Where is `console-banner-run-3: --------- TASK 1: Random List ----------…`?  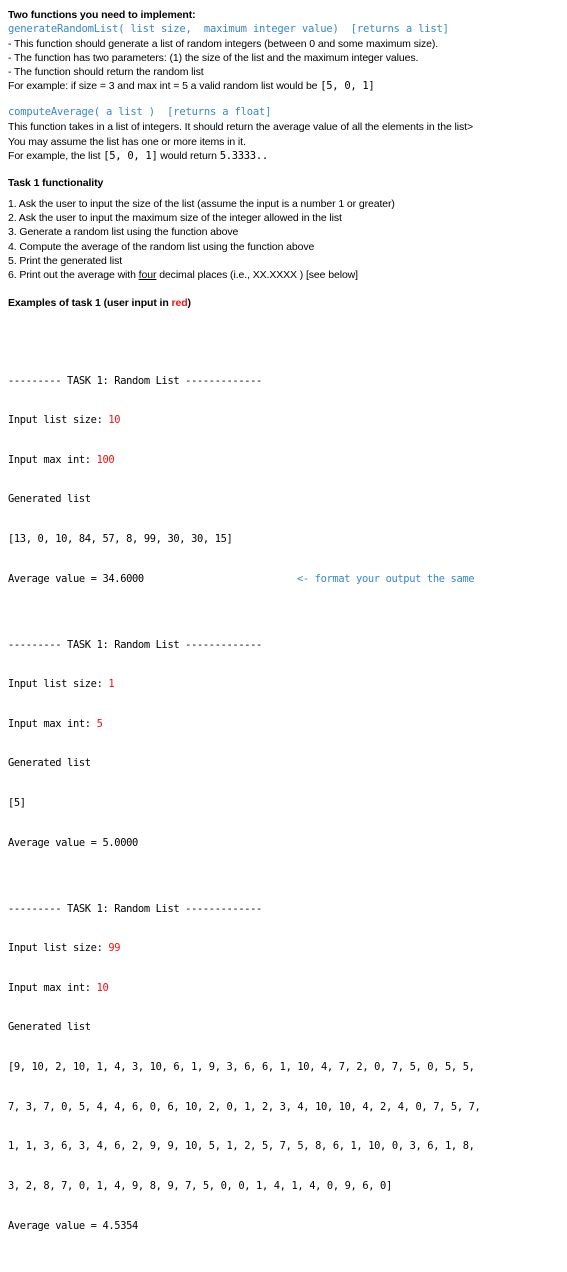
console-banner-run-3: --------- TASK 1: Random List ----------… is located at coordinates (135, 908).